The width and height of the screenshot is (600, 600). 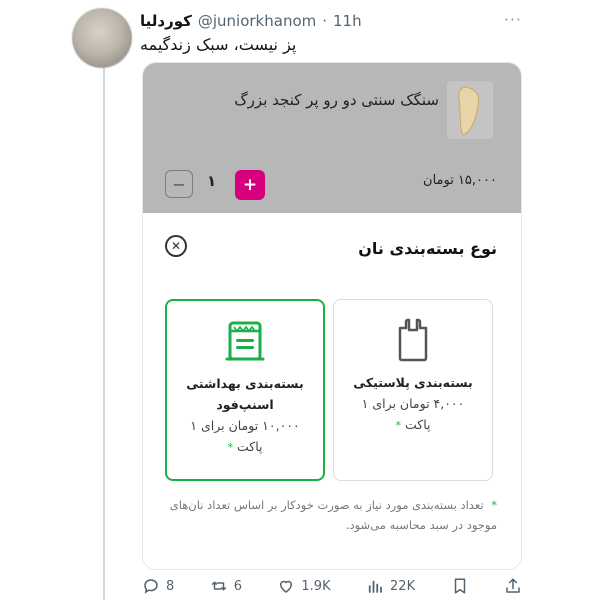 I want to click on share-button, so click(x=513, y=586).